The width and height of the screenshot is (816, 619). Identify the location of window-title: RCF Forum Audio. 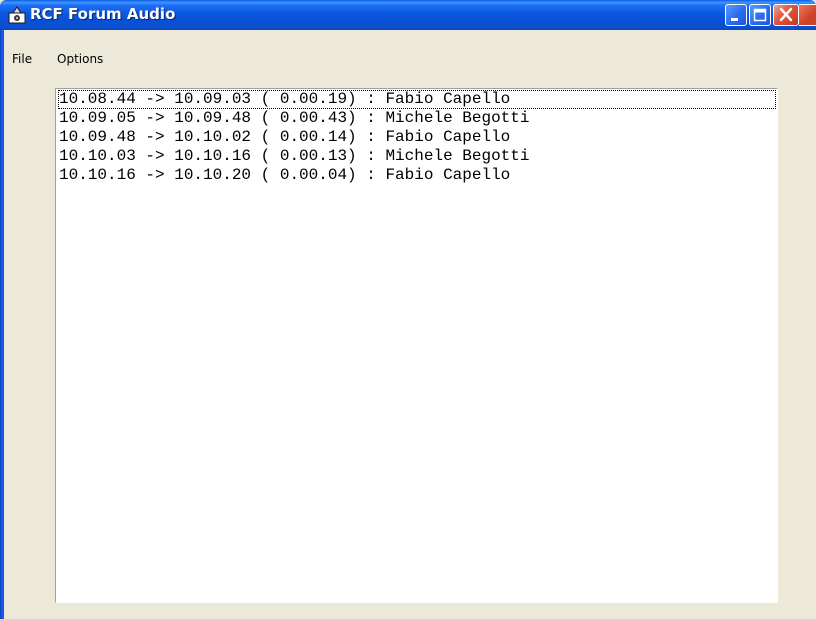
(103, 14).